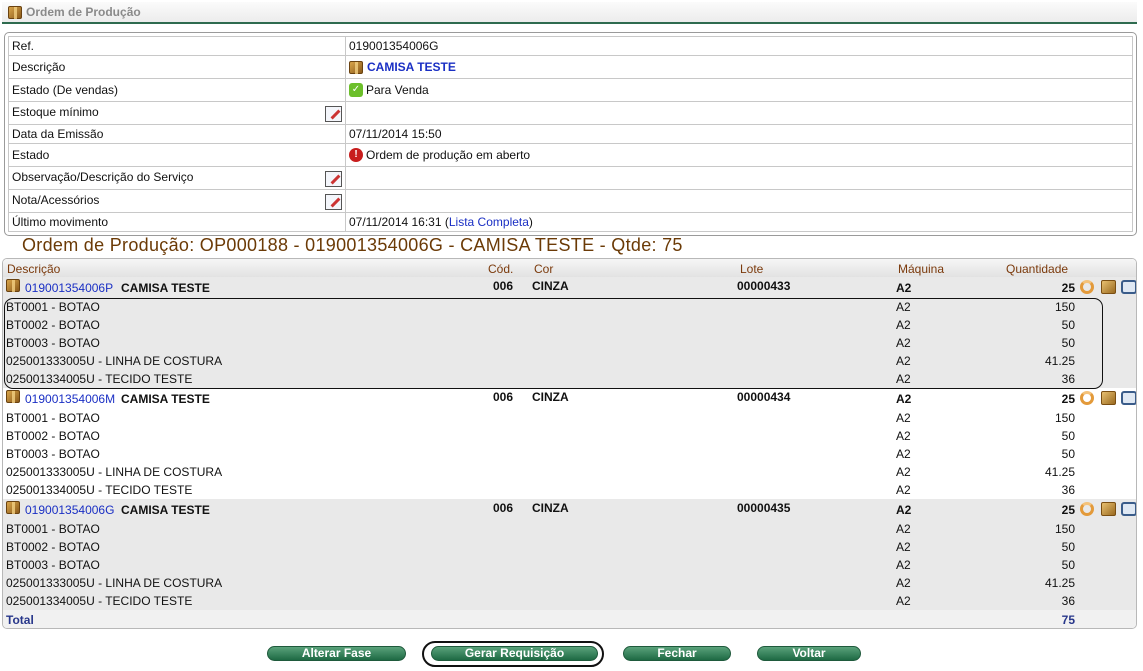 The width and height of the screenshot is (1143, 671). I want to click on col-lote: Lote, so click(752, 269).